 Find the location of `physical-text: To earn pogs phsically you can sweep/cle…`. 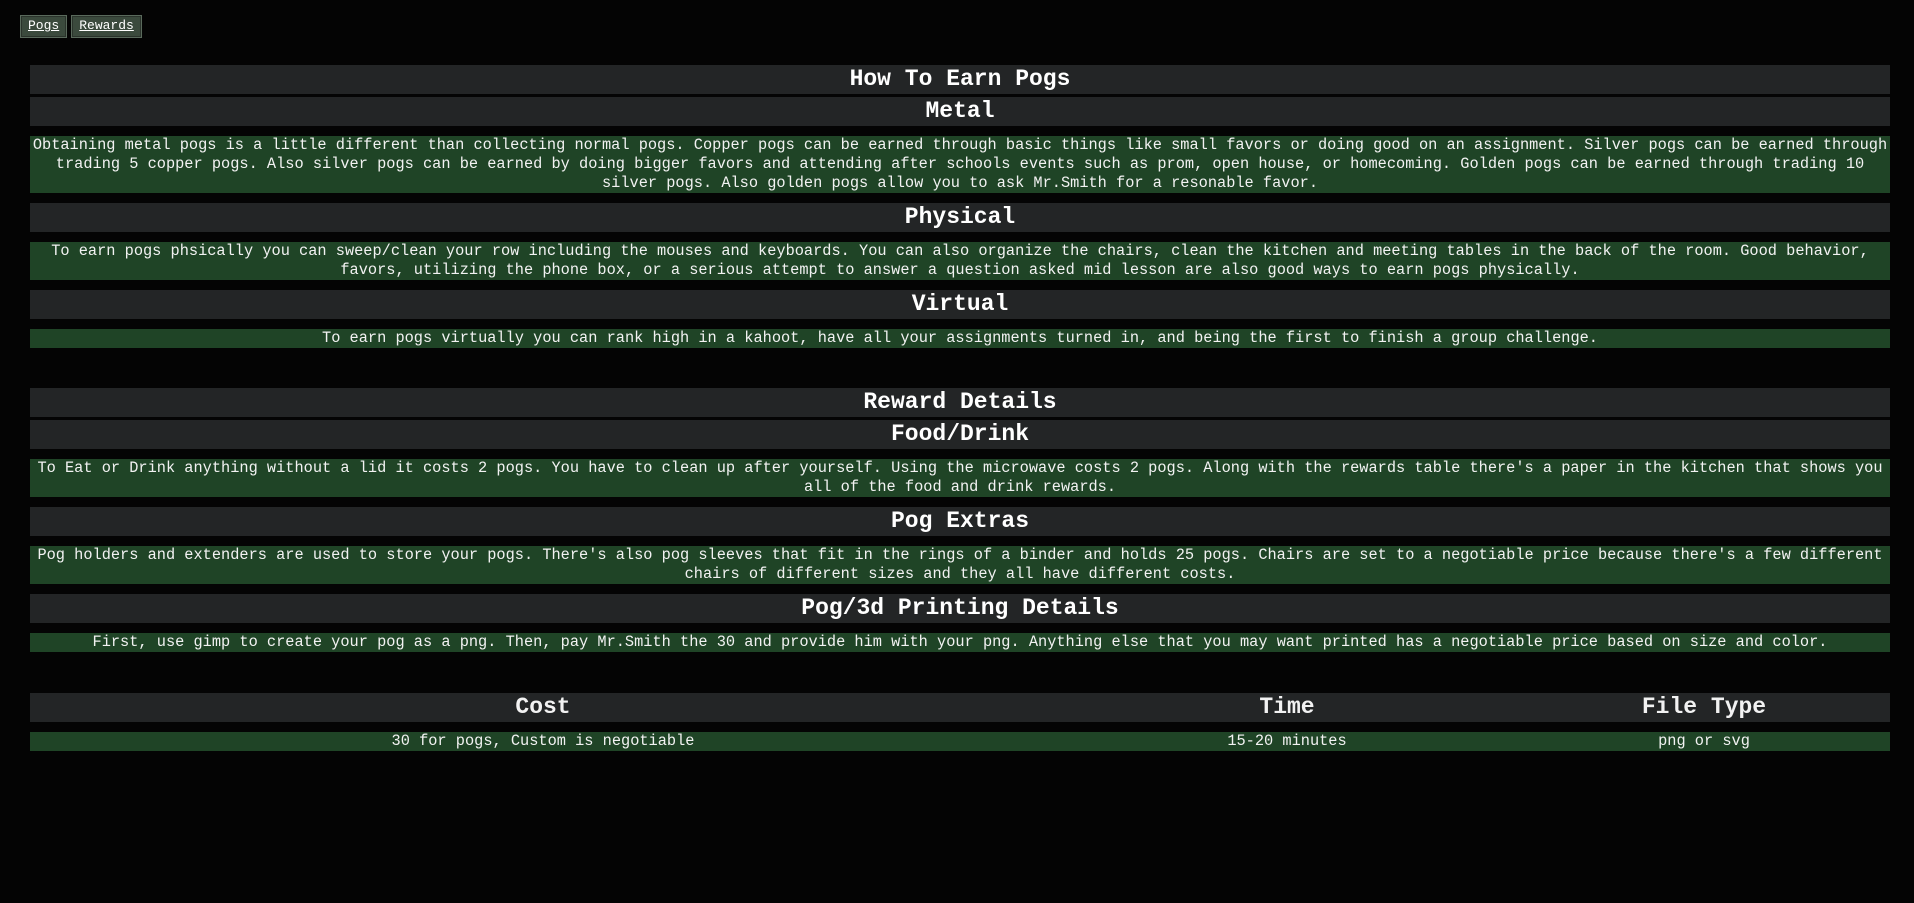

physical-text: To earn pogs phsically you can sweep/cle… is located at coordinates (960, 261).